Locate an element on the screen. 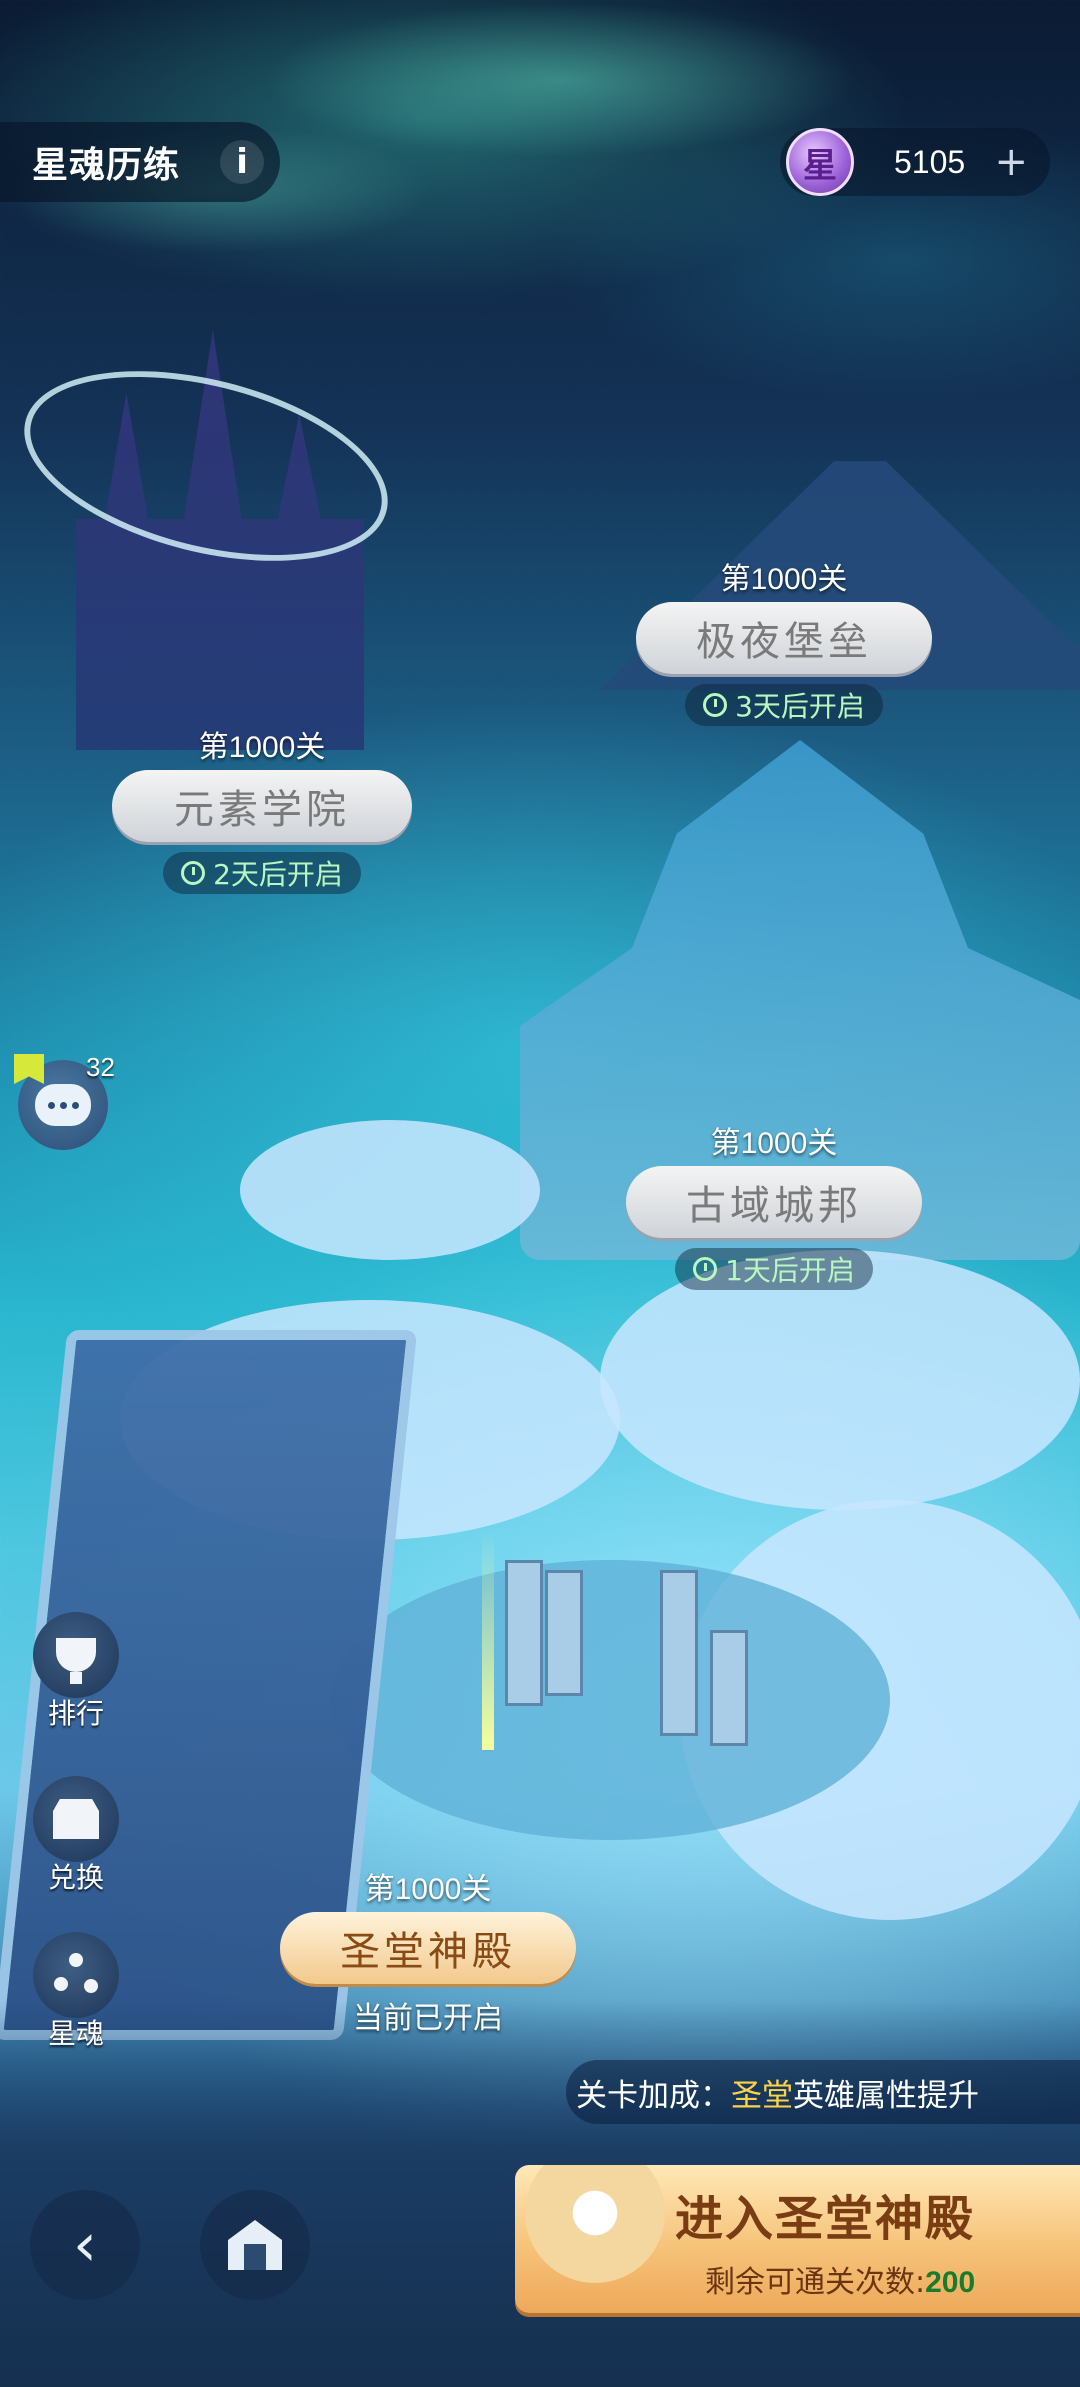  stage-name-plaque: 圣堂神殿 is located at coordinates (428, 1948).